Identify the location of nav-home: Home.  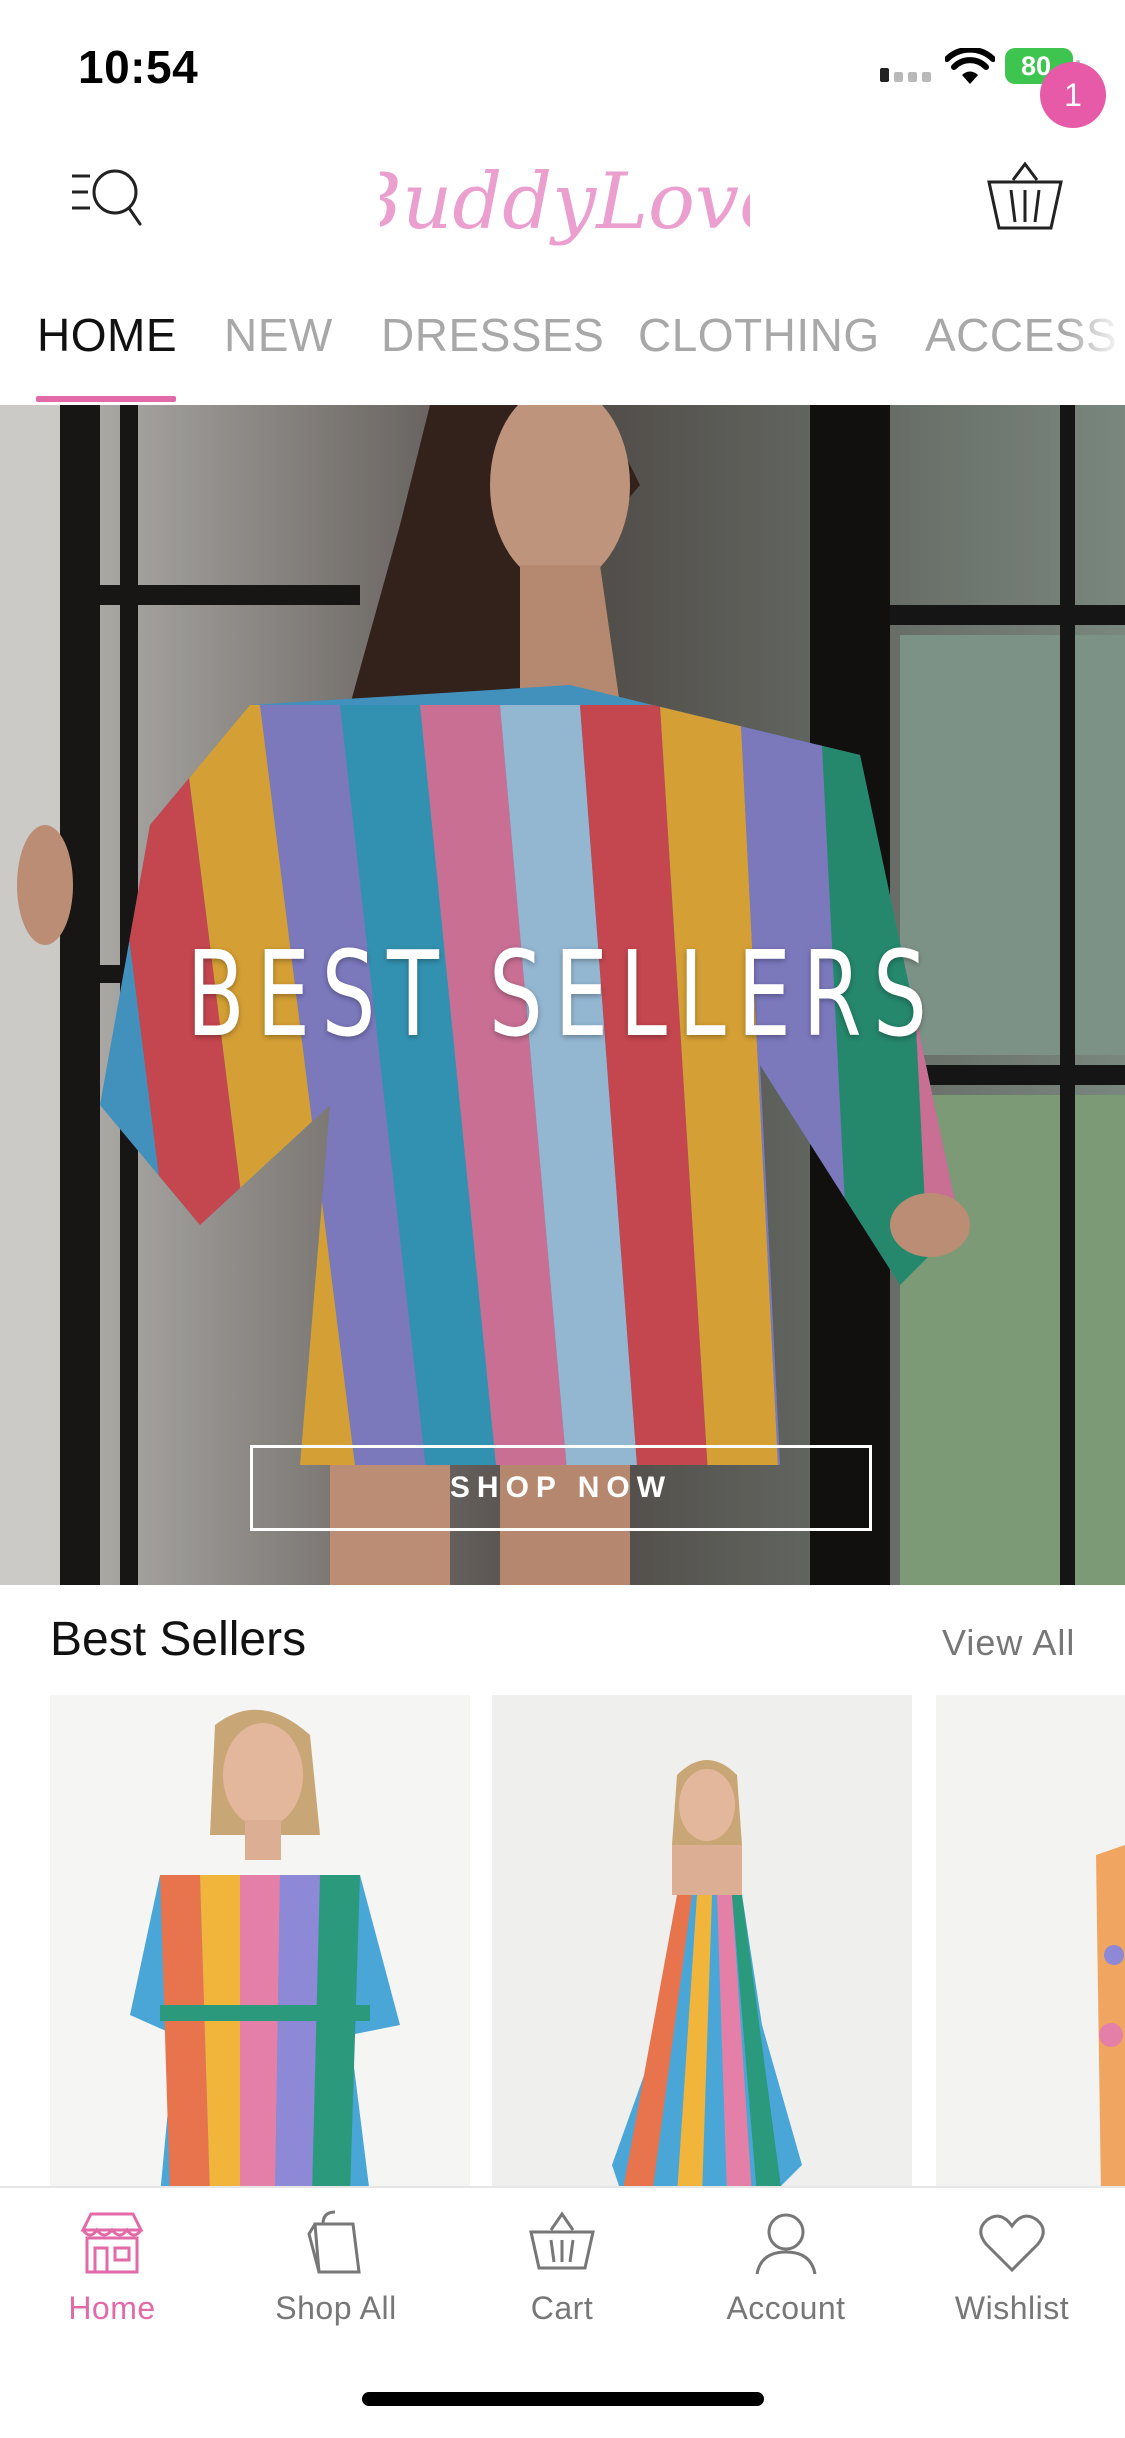
(112, 2267).